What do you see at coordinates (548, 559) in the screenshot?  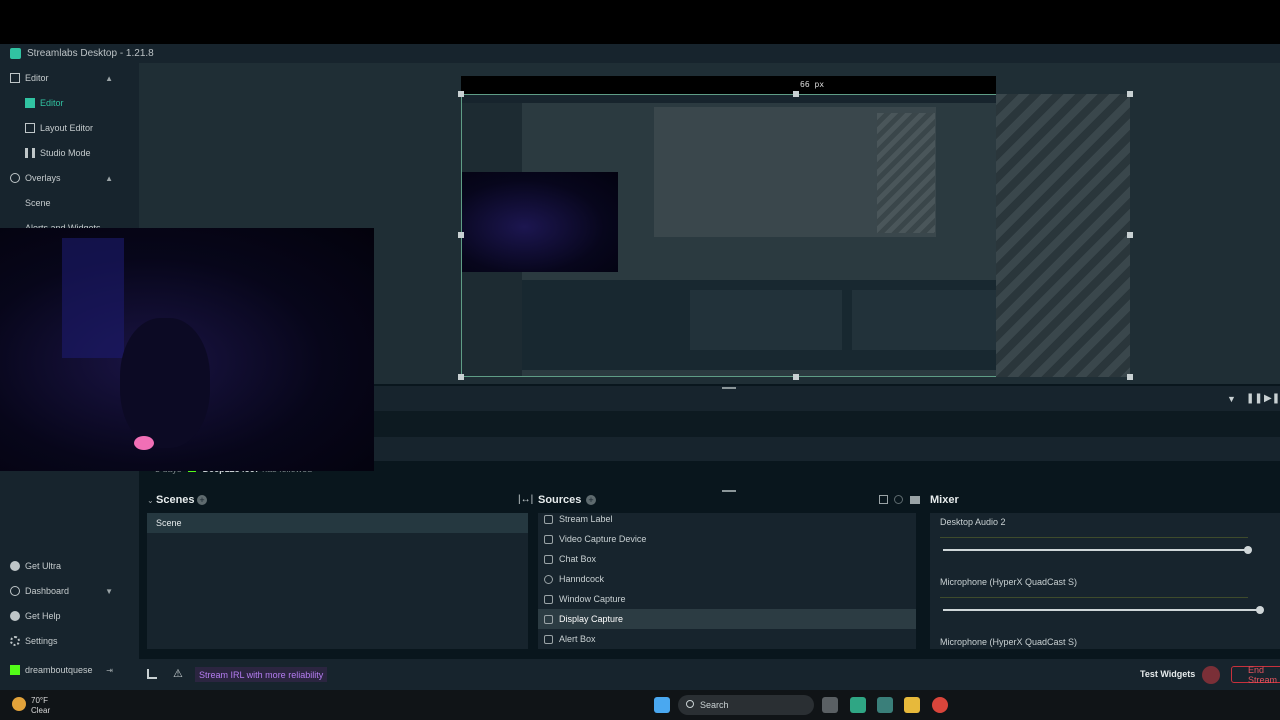 I see `chat-icon` at bounding box center [548, 559].